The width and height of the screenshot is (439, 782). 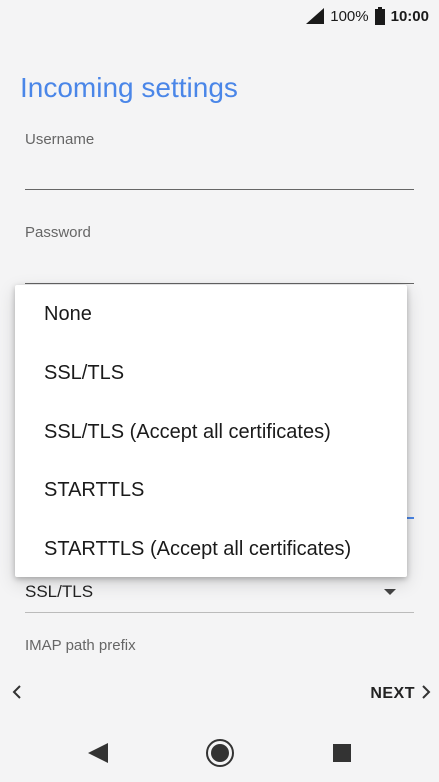 I want to click on chevron-right-icon, so click(x=426, y=694).